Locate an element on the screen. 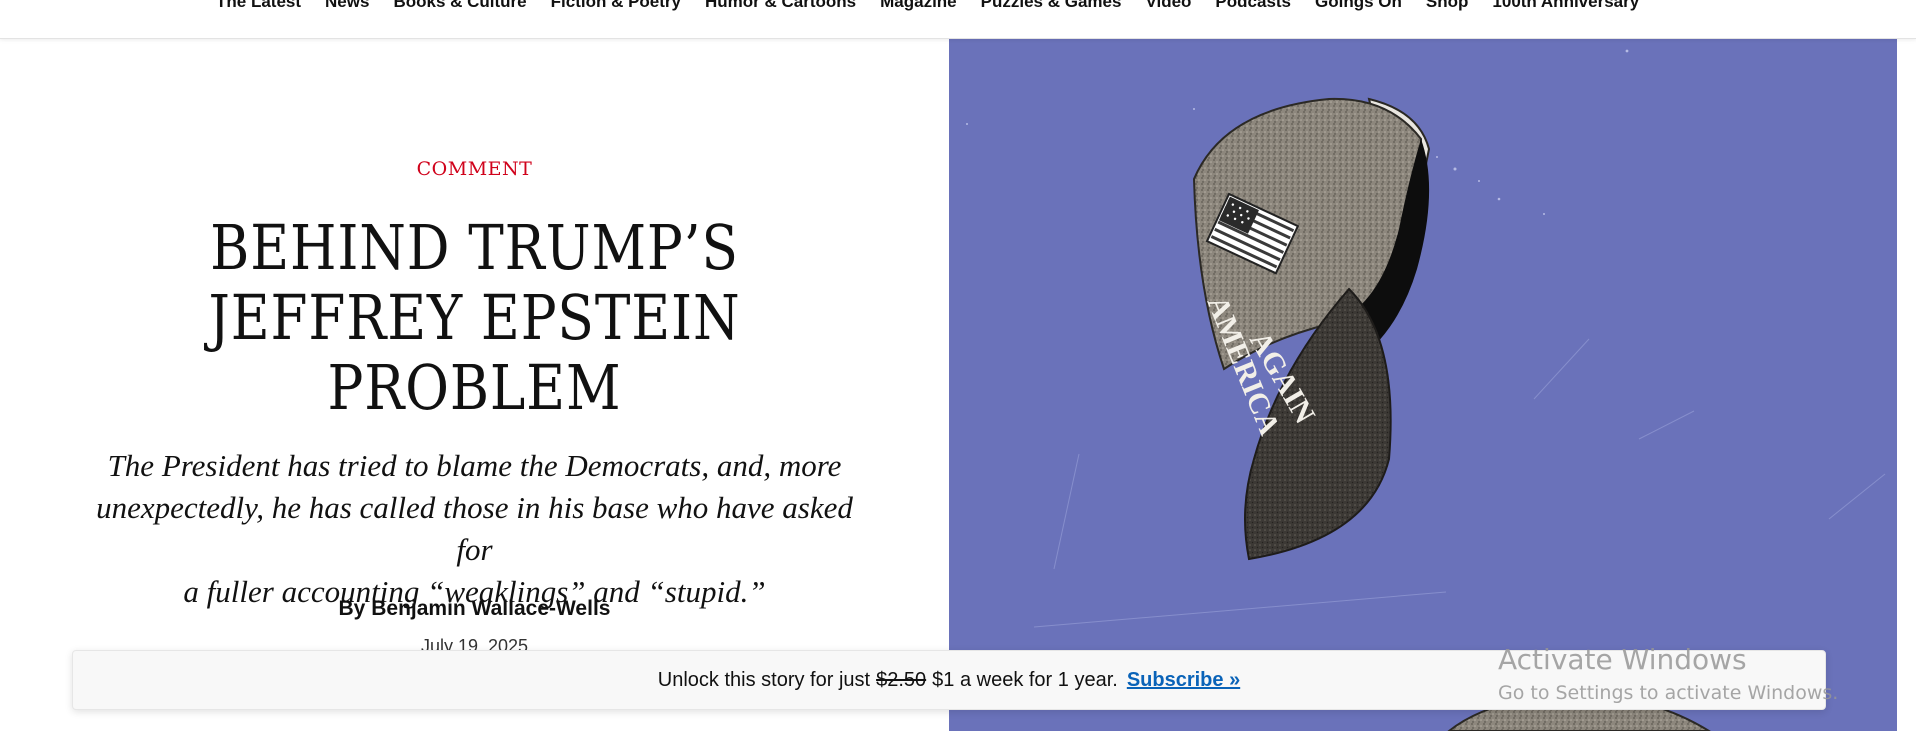 Image resolution: width=1916 pixels, height=731 pixels. nav-item-magazine: Magazine is located at coordinates (918, 6).